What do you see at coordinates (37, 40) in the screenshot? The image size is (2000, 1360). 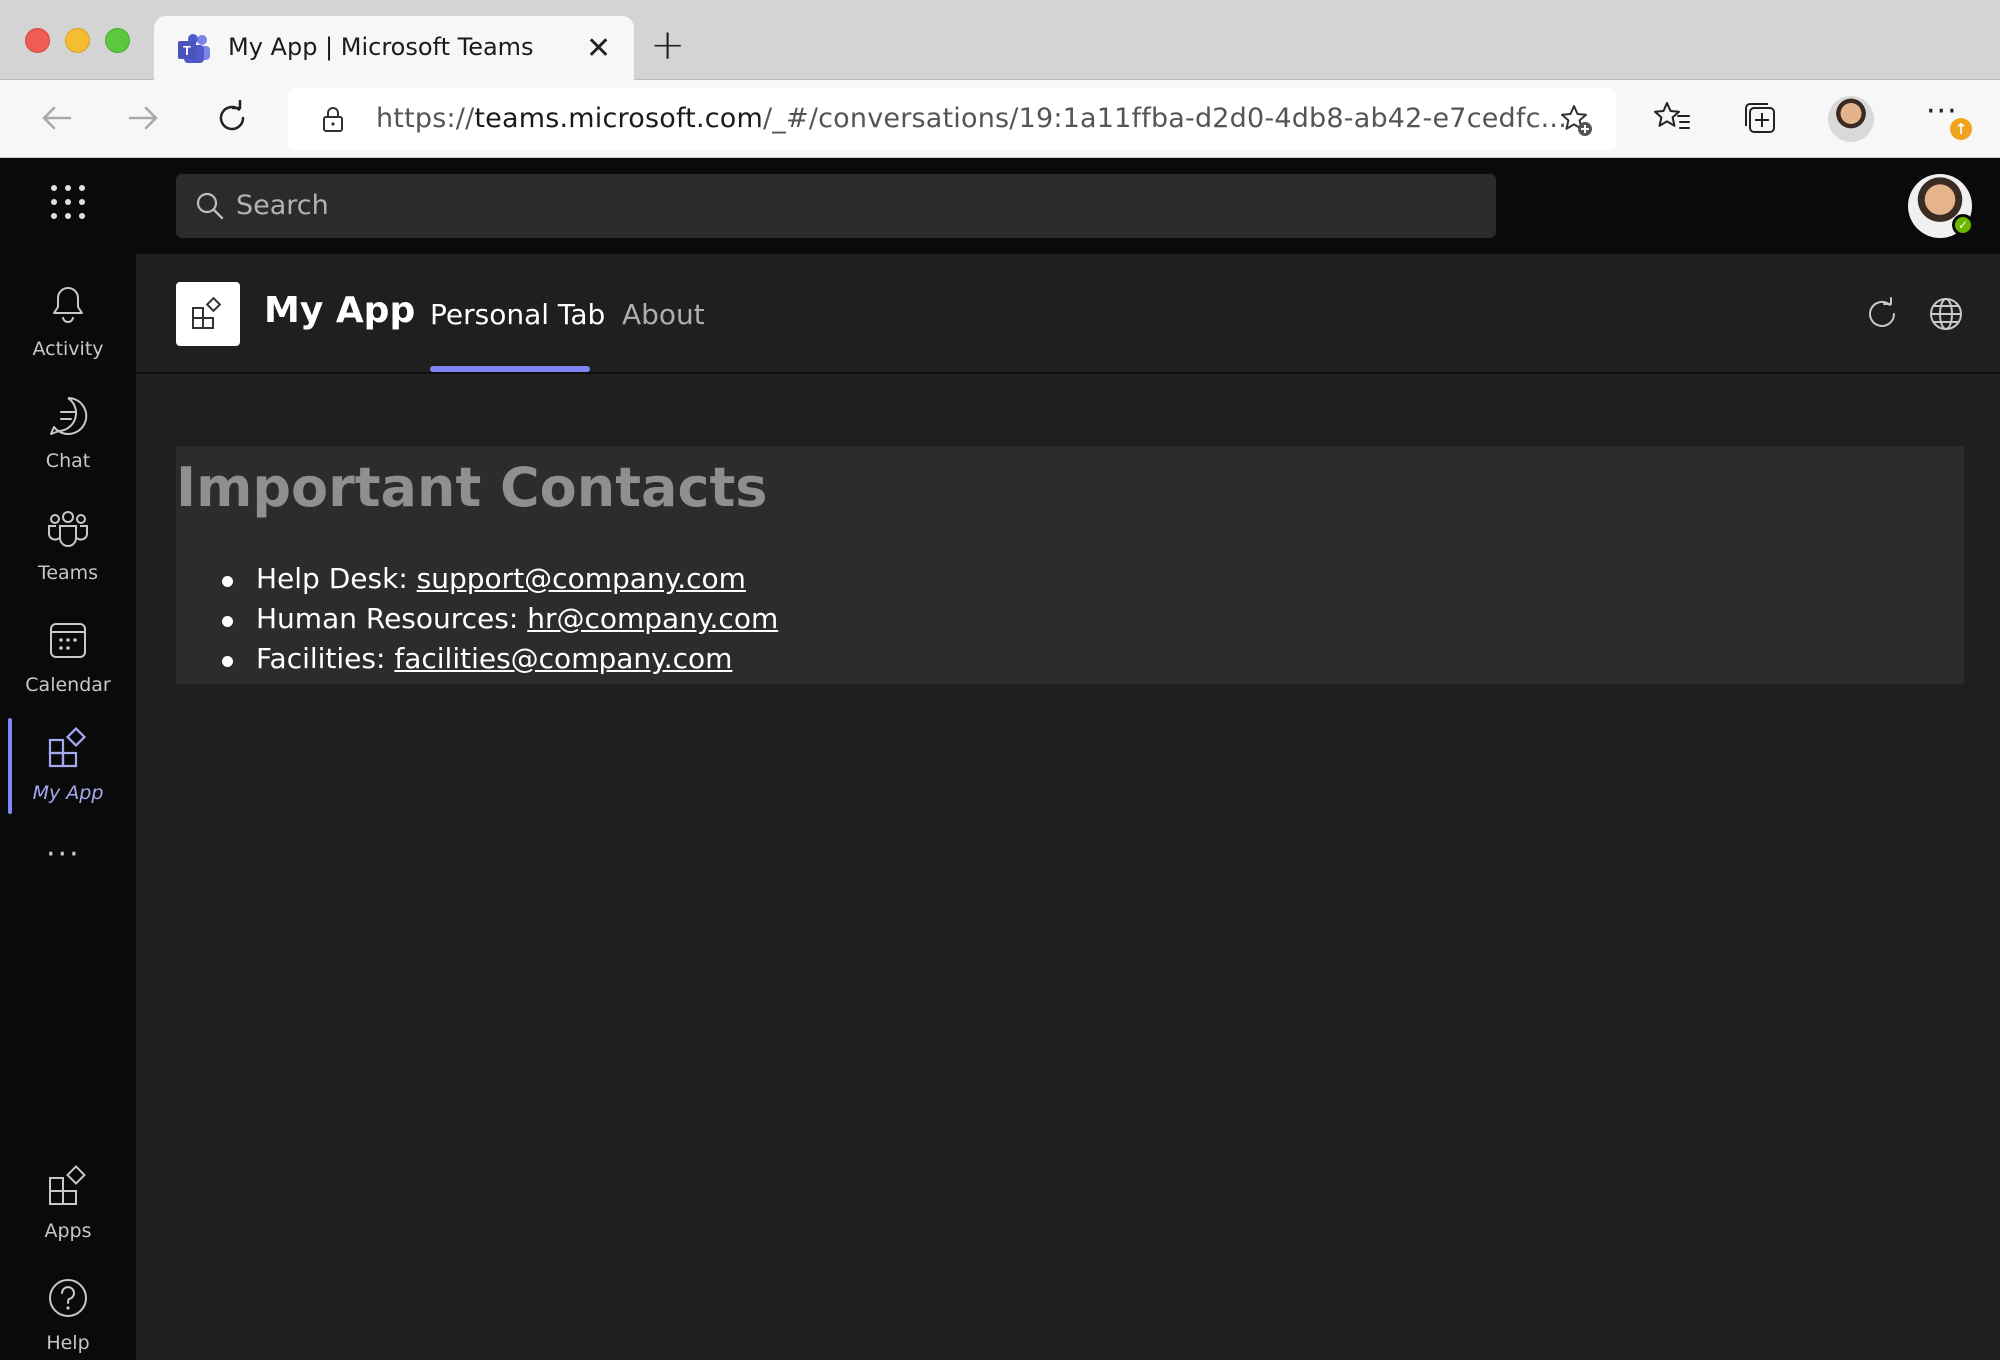 I see `window-close-button` at bounding box center [37, 40].